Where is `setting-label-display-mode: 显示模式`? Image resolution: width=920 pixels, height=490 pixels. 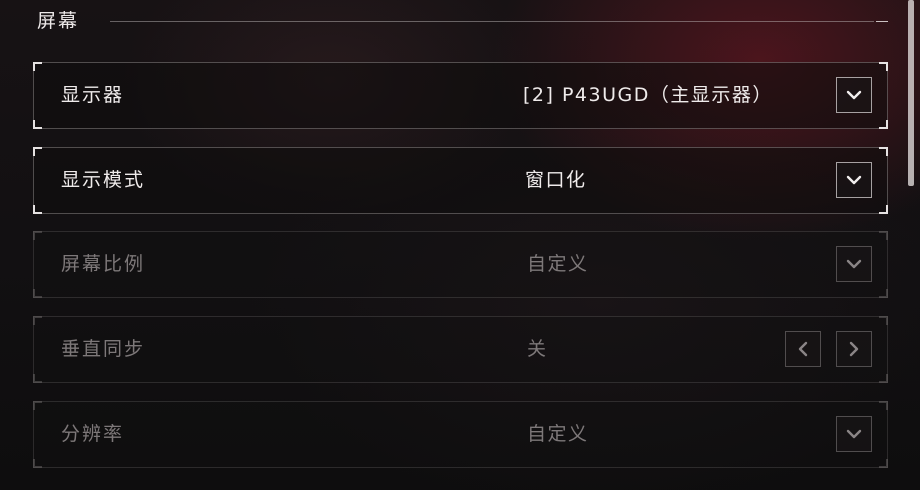
setting-label-display-mode: 显示模式 is located at coordinates (103, 180).